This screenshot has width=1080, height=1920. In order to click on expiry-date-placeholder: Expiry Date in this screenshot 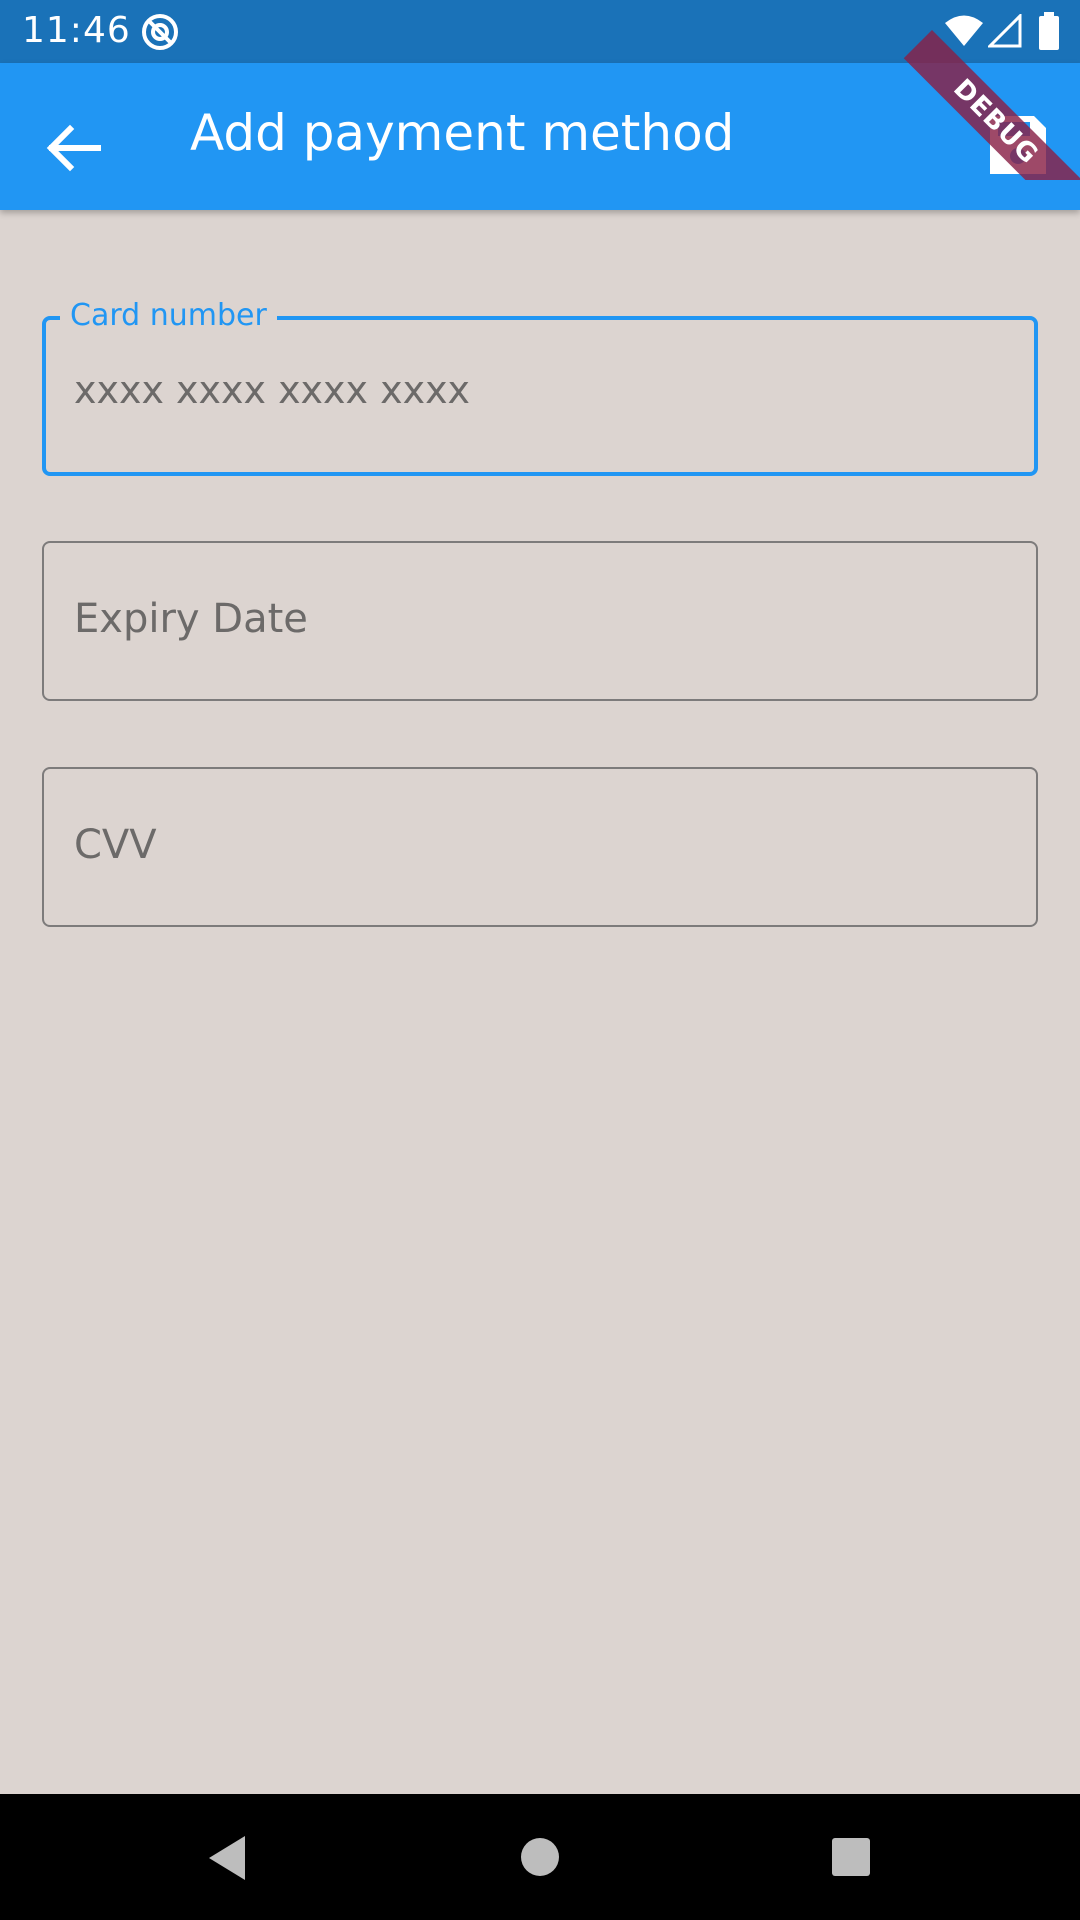, I will do `click(191, 619)`.